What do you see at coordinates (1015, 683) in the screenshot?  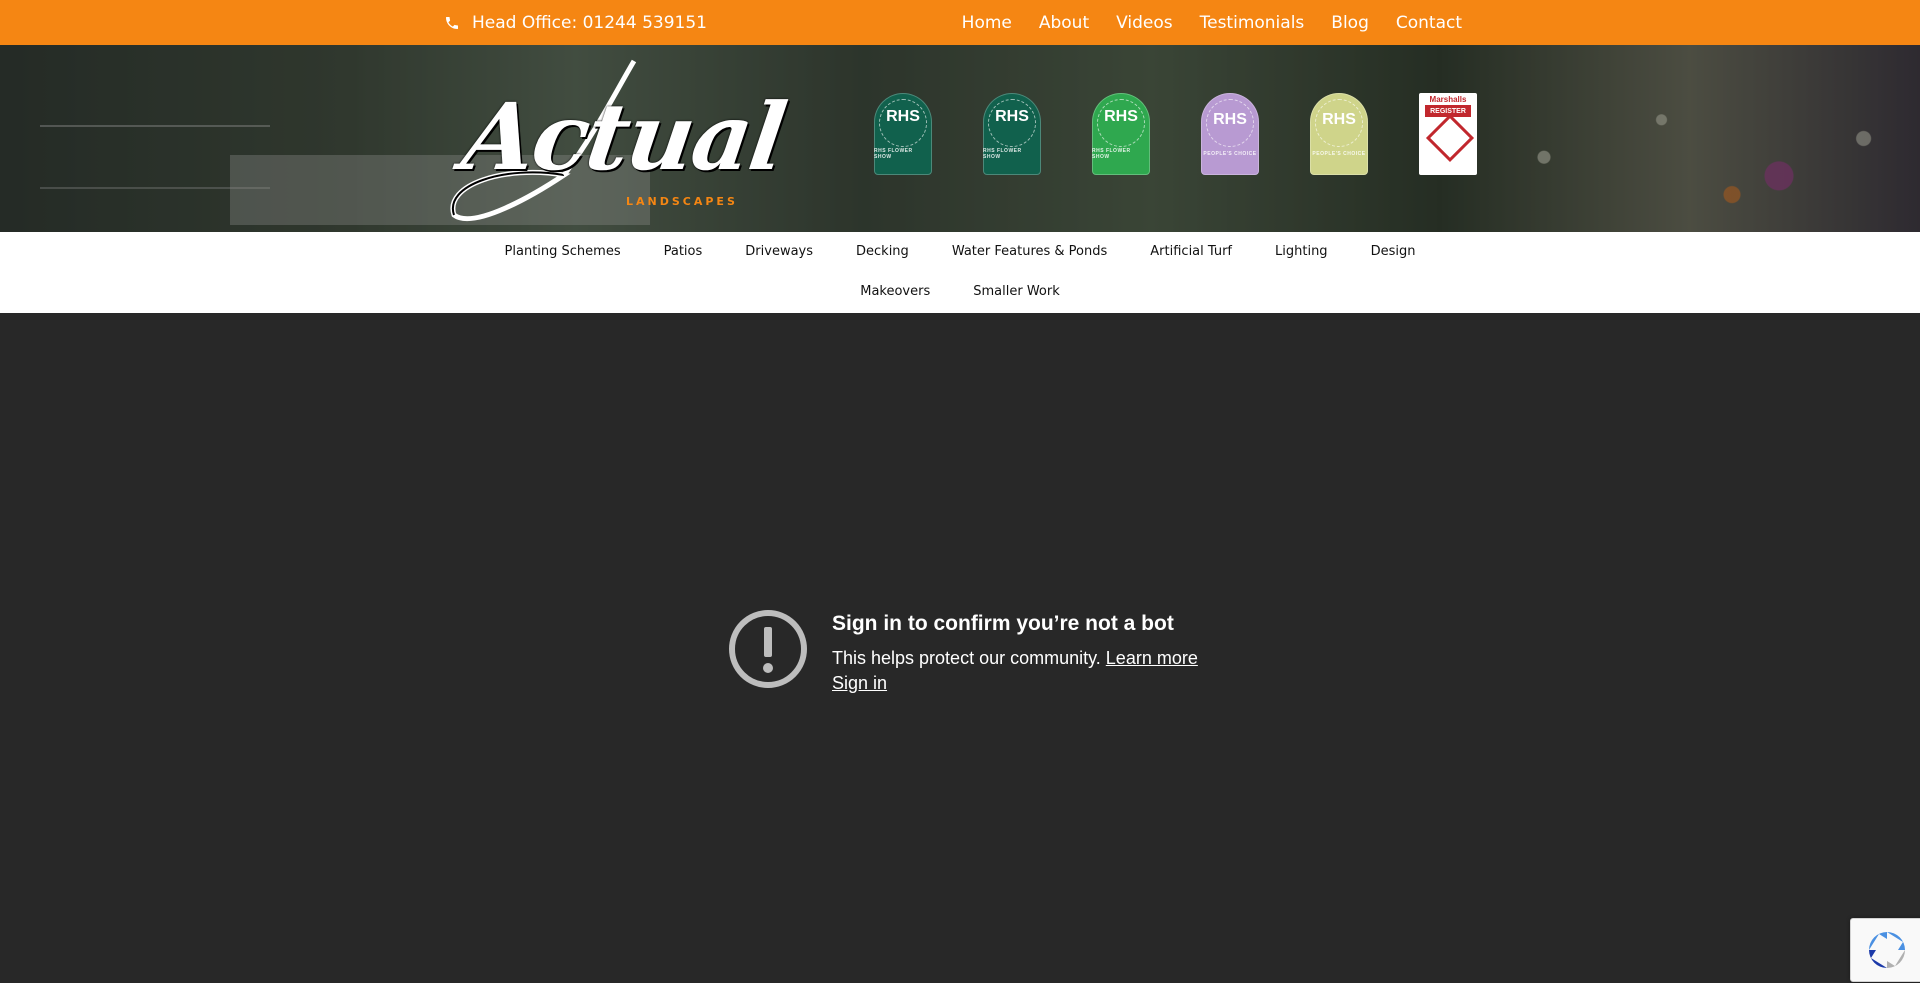 I see `sign-in-link: Sign in` at bounding box center [1015, 683].